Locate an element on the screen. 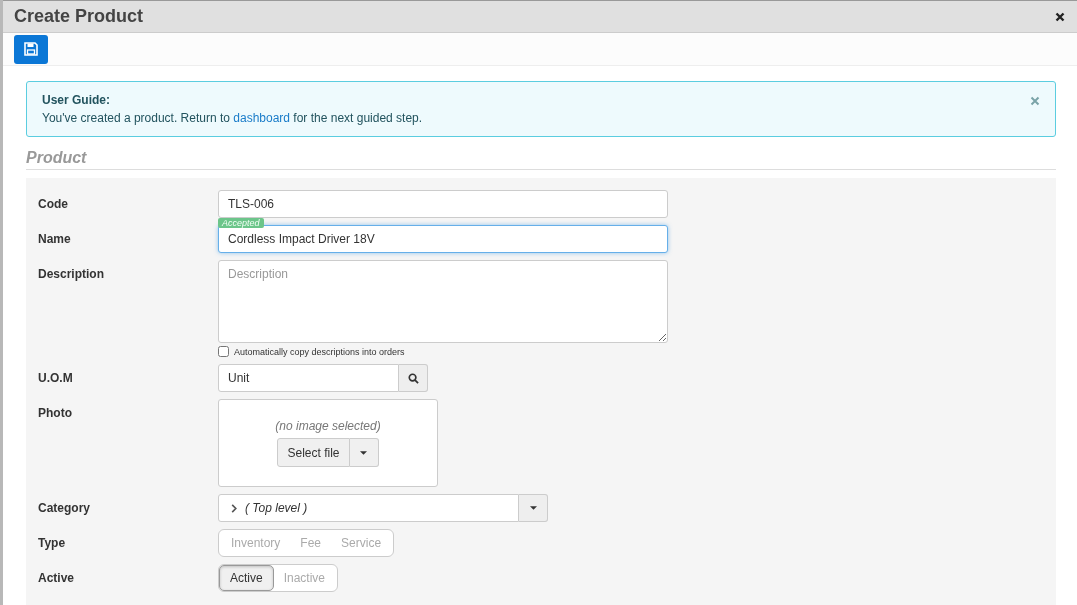 The height and width of the screenshot is (605, 1077). checkbox is located at coordinates (223, 351).